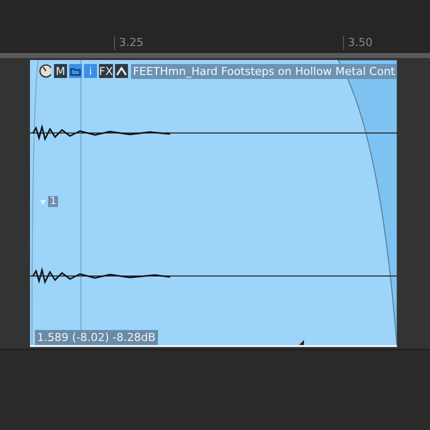 The image size is (430, 430). Describe the element at coordinates (75, 71) in the screenshot. I see `folder-icon` at that location.